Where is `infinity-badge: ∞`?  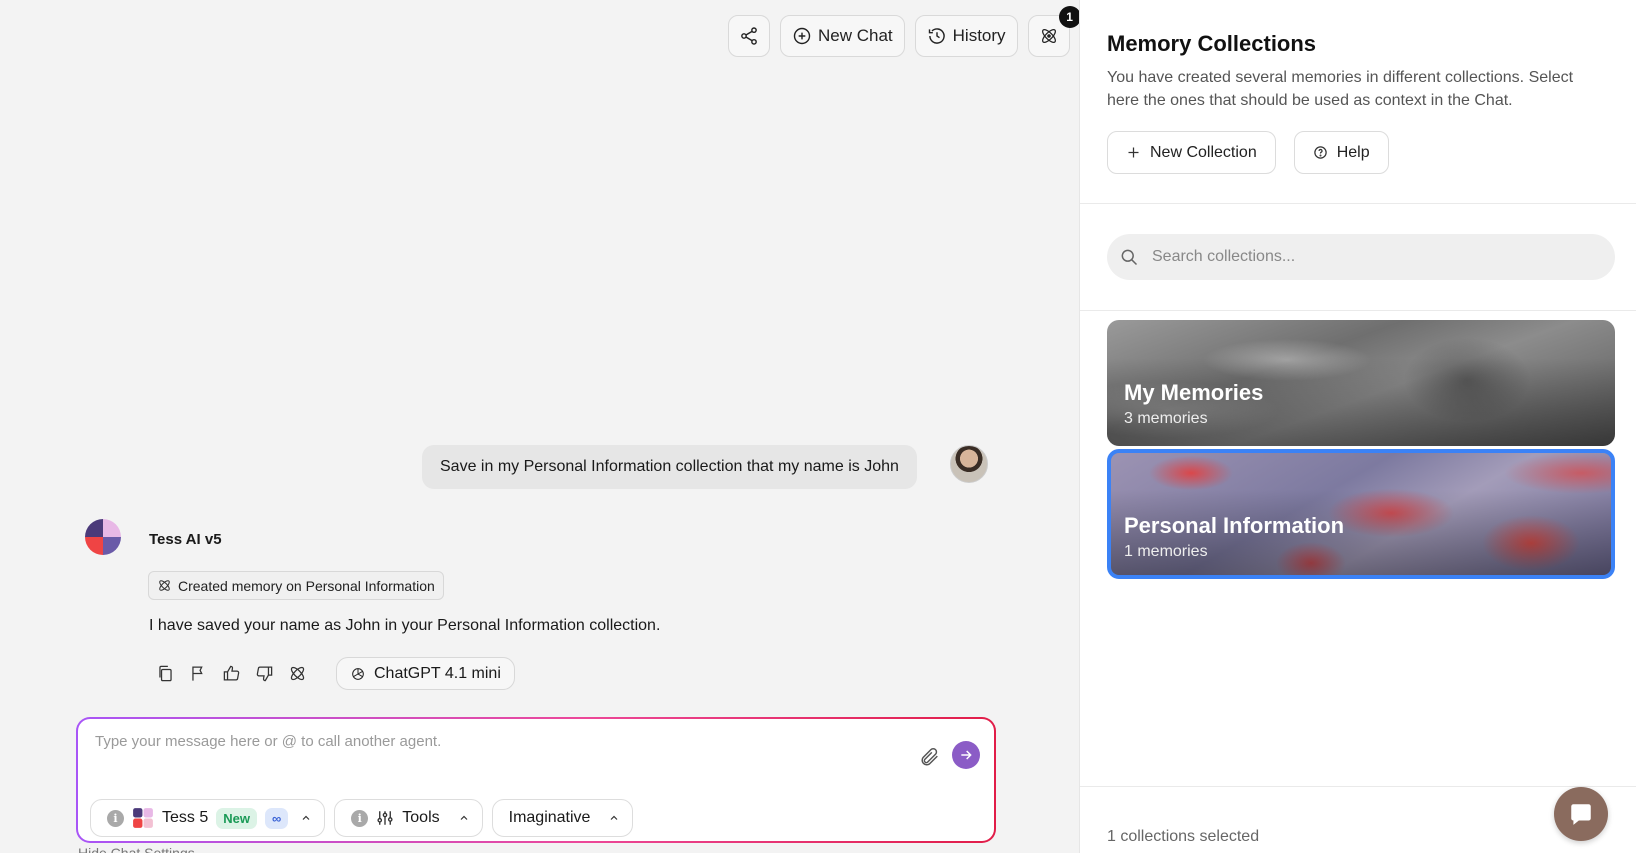 infinity-badge: ∞ is located at coordinates (276, 818).